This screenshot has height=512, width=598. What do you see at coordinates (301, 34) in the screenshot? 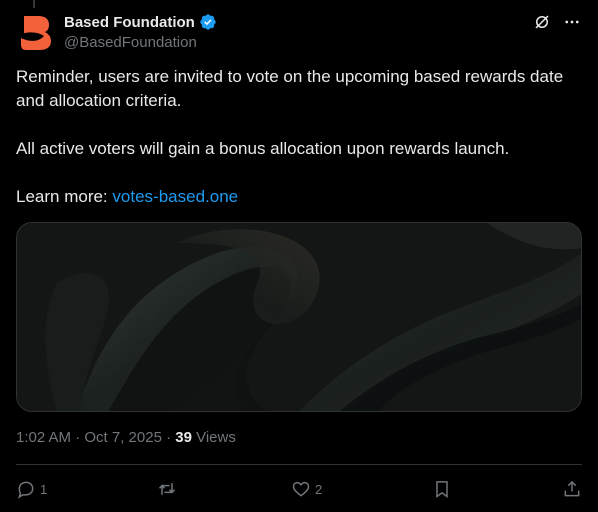
I see `post-header: Based Foundation @BasedFoundation` at bounding box center [301, 34].